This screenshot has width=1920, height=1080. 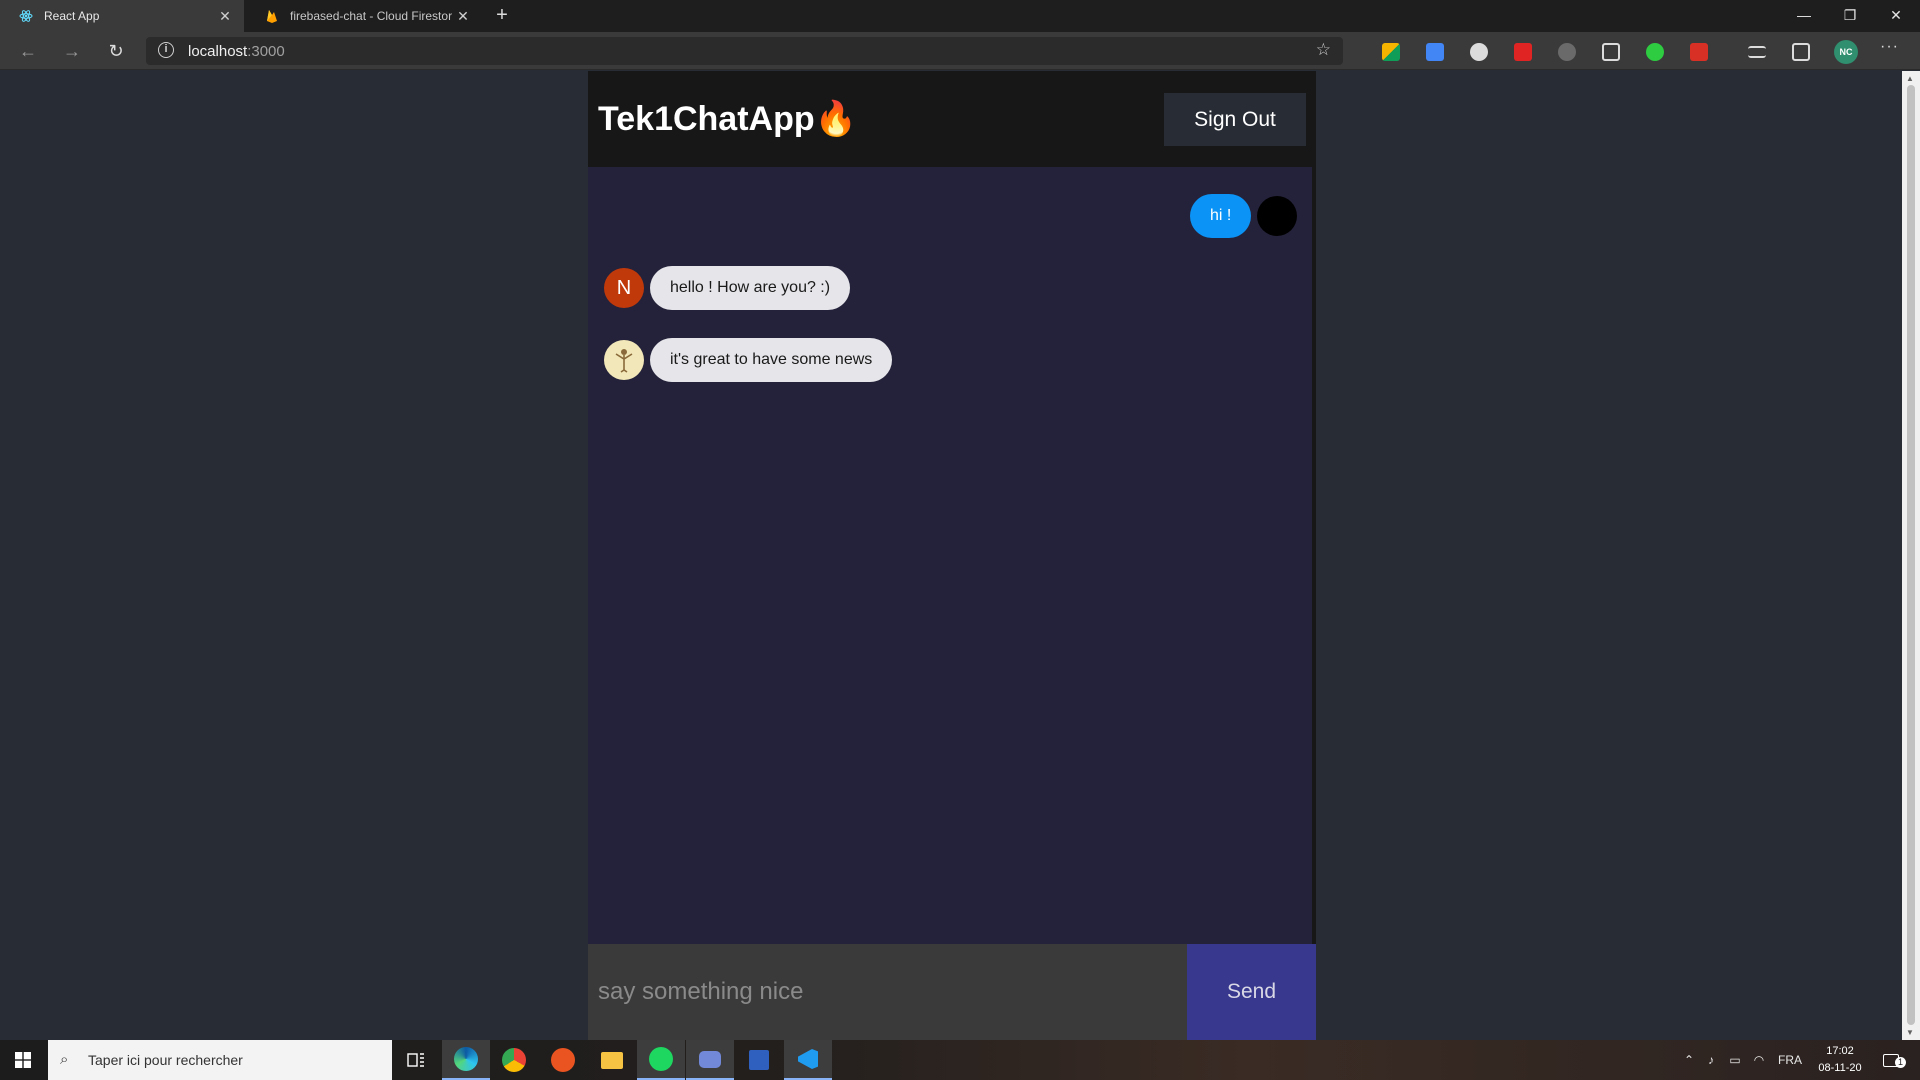 What do you see at coordinates (72, 51) in the screenshot?
I see `forward-icon: →` at bounding box center [72, 51].